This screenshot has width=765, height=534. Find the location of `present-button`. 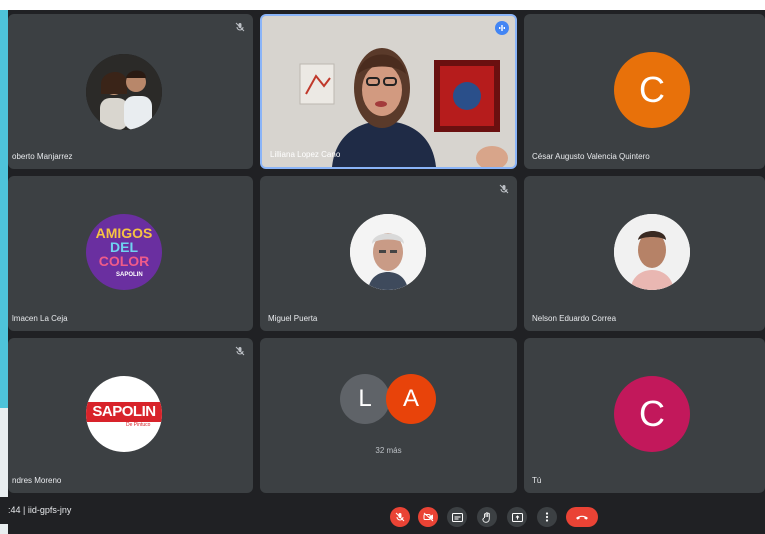

present-button is located at coordinates (517, 517).